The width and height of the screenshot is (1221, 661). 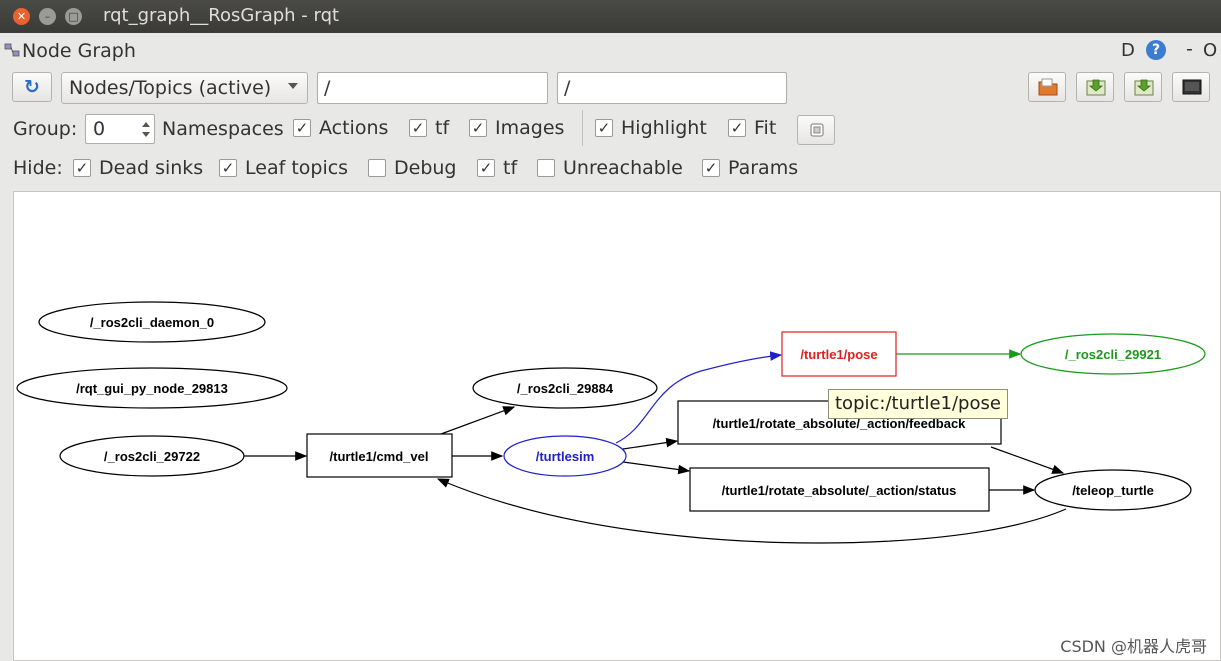 What do you see at coordinates (99, 129) in the screenshot?
I see `group-spinbox-value: 0` at bounding box center [99, 129].